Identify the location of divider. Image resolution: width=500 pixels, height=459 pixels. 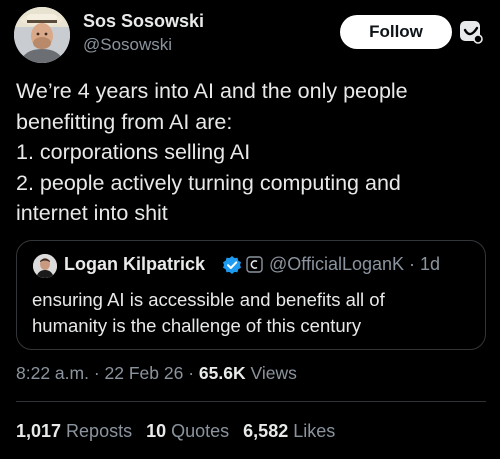
(251, 401).